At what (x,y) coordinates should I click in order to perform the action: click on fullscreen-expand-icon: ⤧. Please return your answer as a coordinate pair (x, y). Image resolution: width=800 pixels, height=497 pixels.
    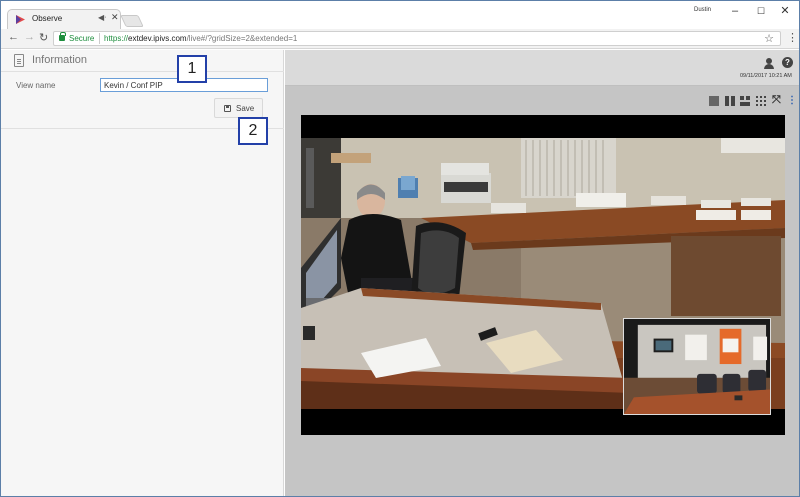
    Looking at the image, I should click on (776, 100).